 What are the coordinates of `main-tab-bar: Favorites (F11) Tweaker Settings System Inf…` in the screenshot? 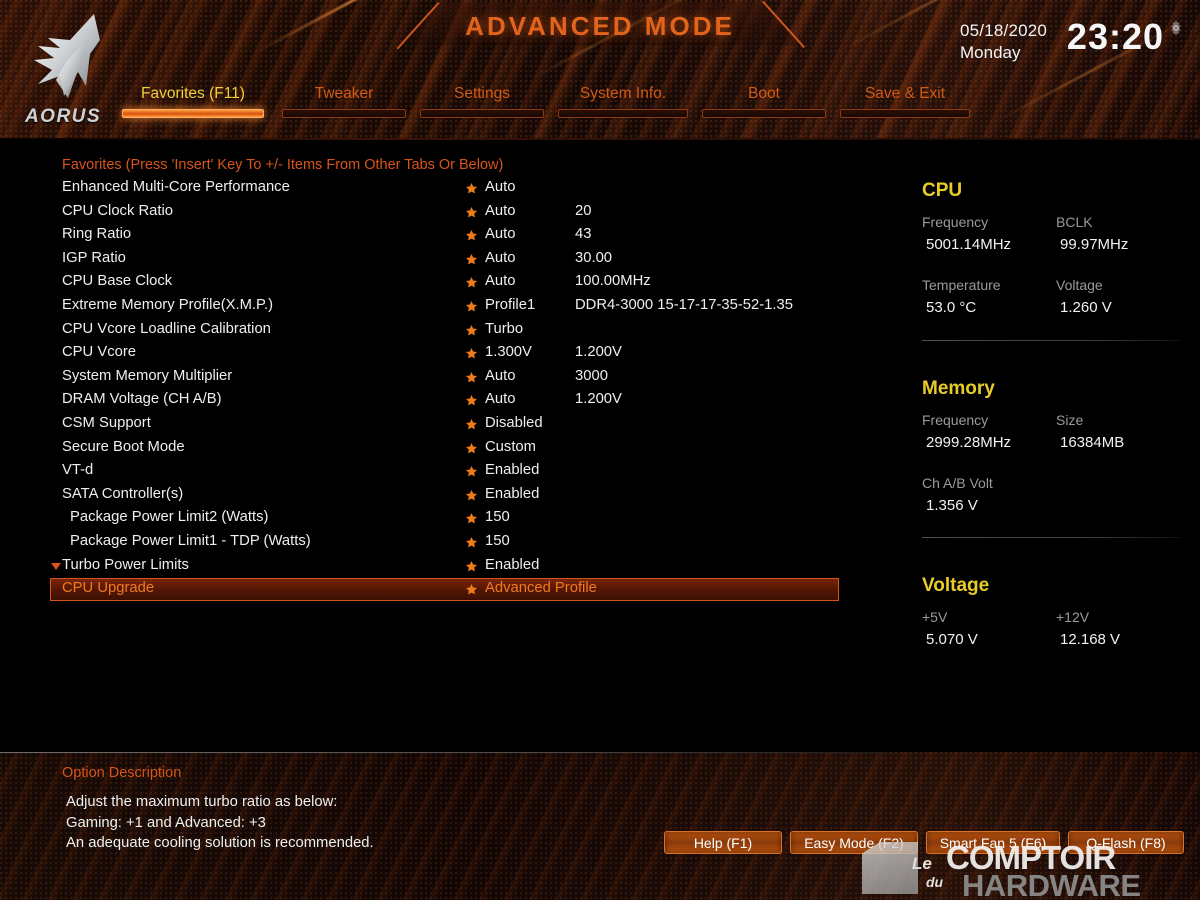 It's located at (550, 105).